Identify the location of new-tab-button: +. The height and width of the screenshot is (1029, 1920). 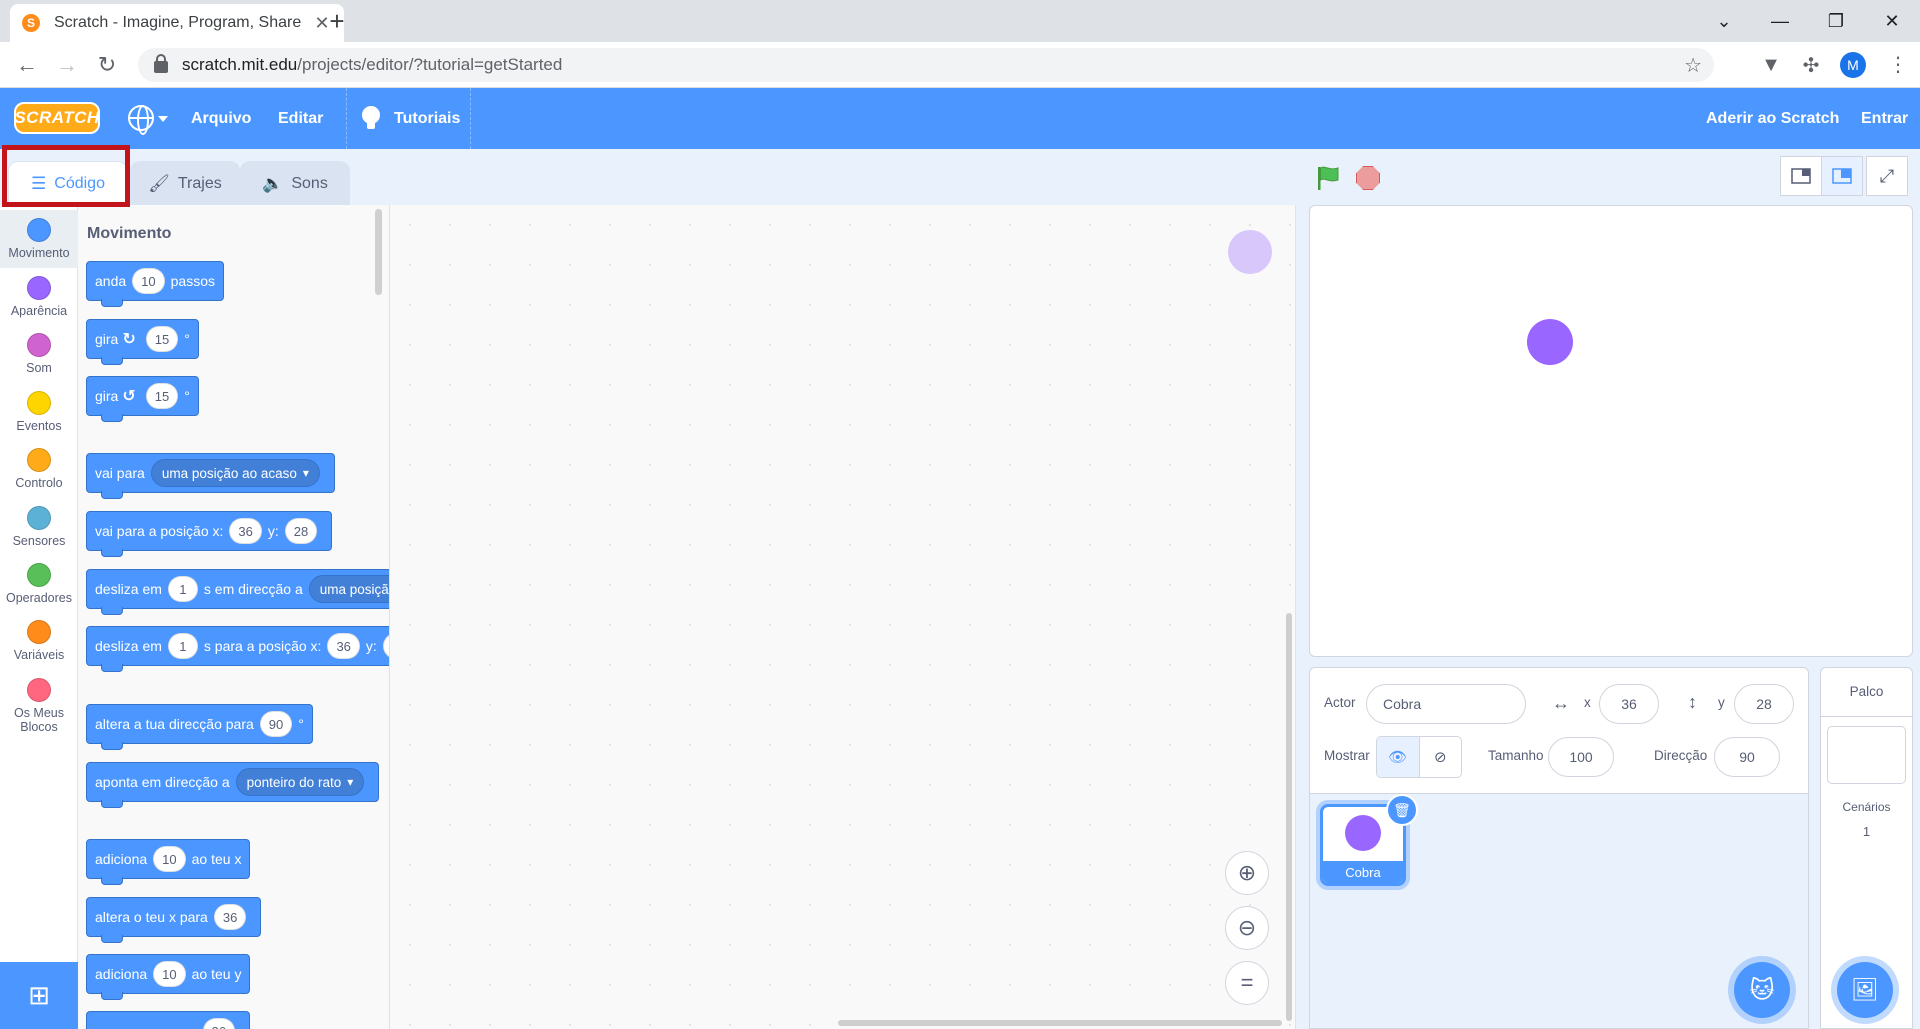
(337, 21).